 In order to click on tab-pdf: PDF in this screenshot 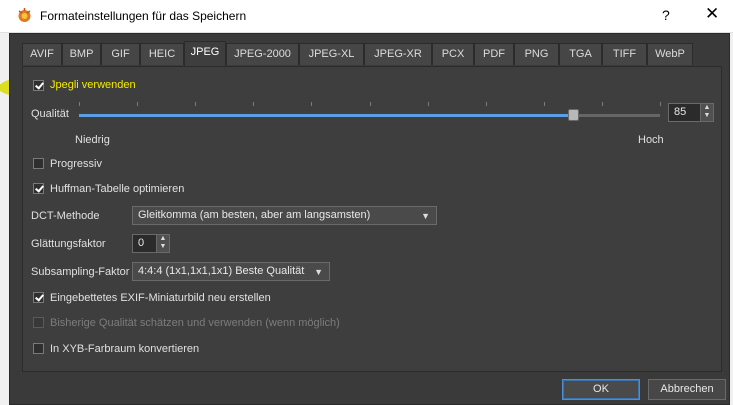, I will do `click(494, 54)`.